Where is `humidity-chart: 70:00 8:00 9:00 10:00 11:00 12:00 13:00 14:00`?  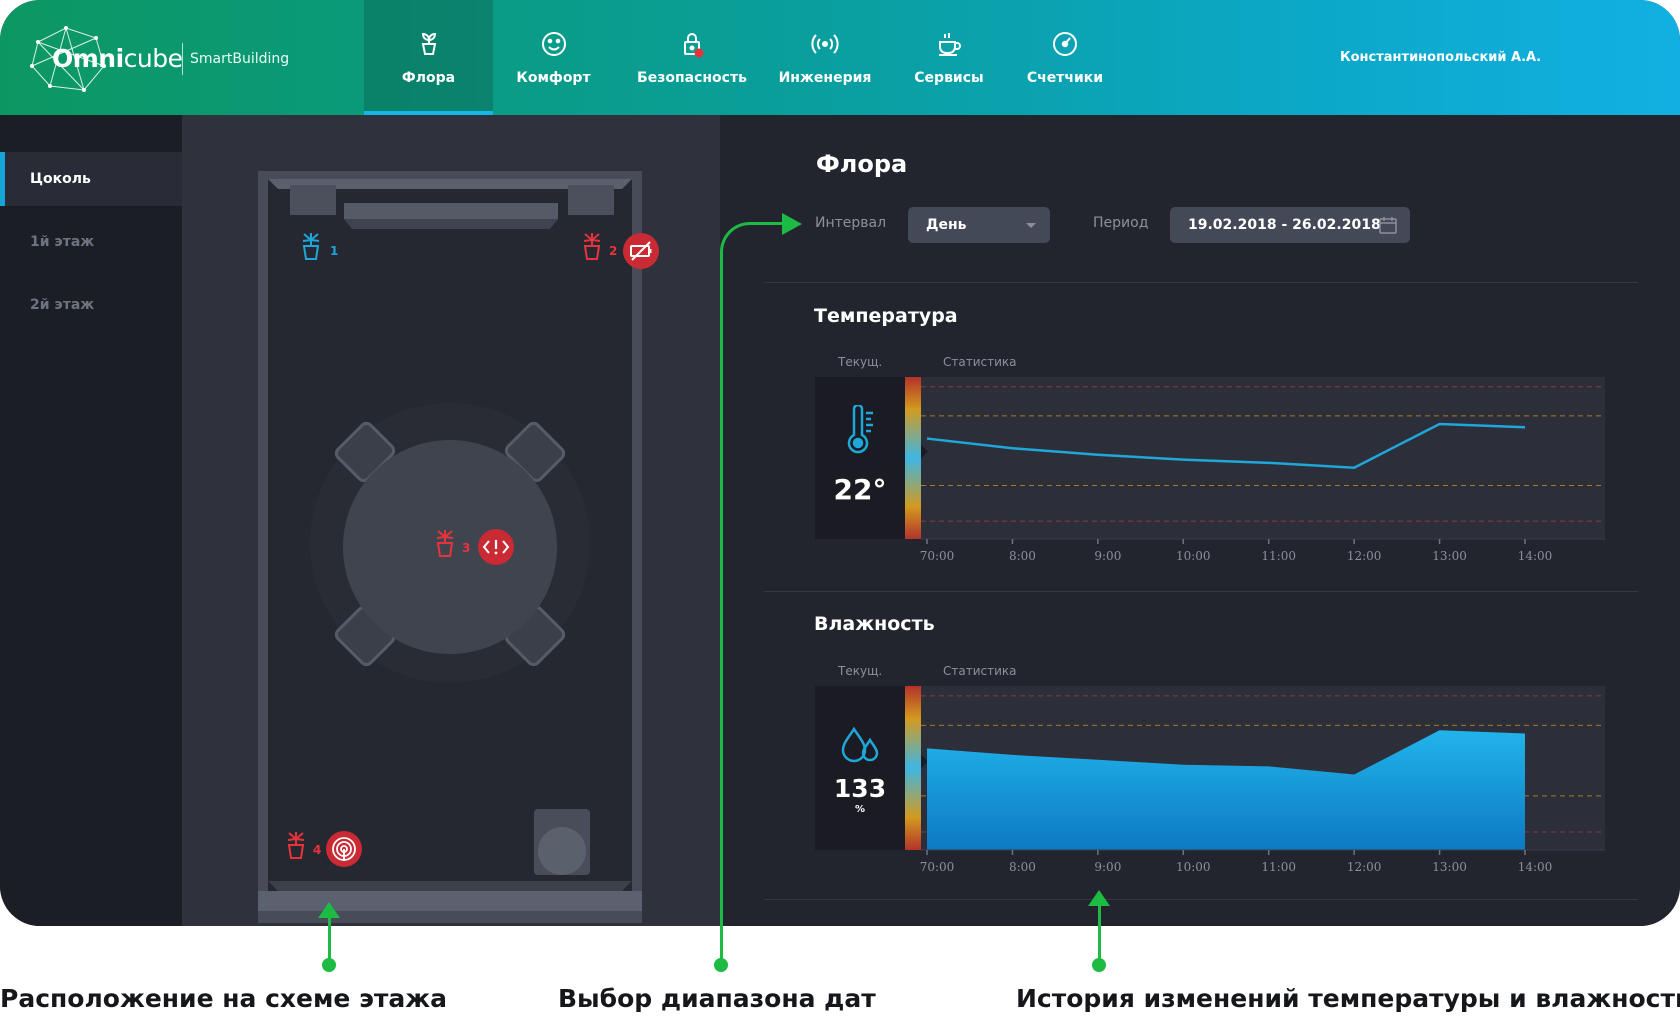 humidity-chart: 70:00 8:00 9:00 10:00 11:00 12:00 13:00 14:00 is located at coordinates (1255, 786).